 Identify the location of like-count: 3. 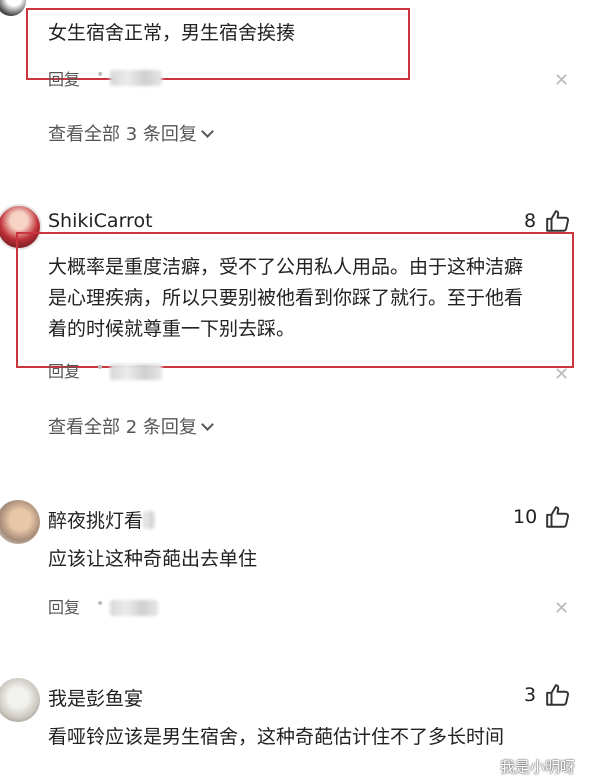
(530, 695).